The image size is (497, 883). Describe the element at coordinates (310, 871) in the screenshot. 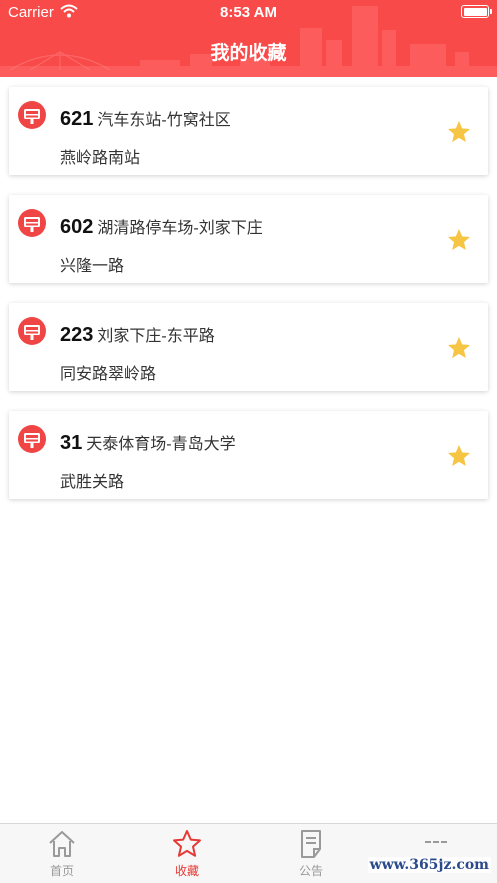

I see `tab-notice-label: 公告` at that location.